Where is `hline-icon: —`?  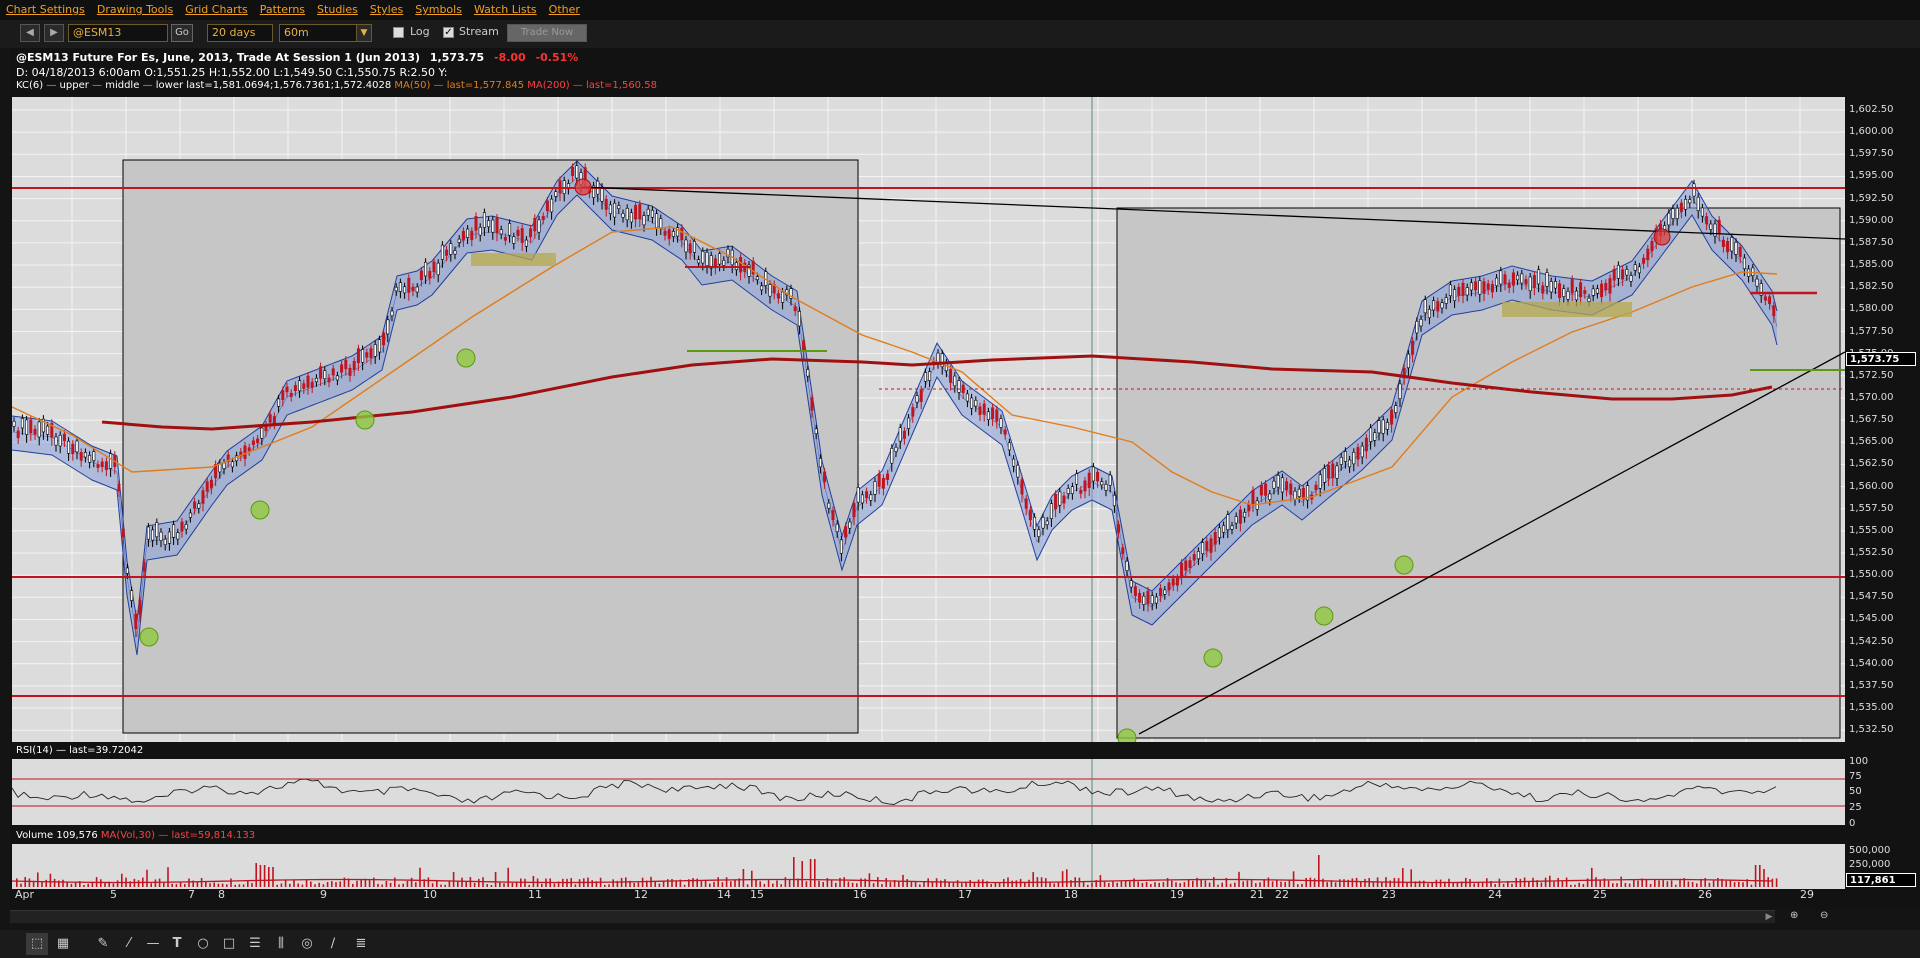
hline-icon: — is located at coordinates (153, 944).